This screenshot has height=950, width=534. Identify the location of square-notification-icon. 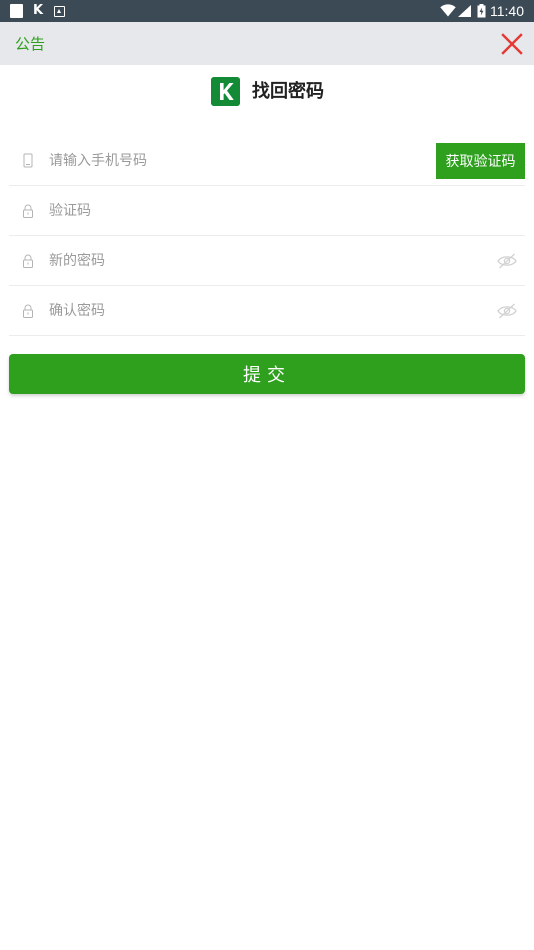
(16, 11).